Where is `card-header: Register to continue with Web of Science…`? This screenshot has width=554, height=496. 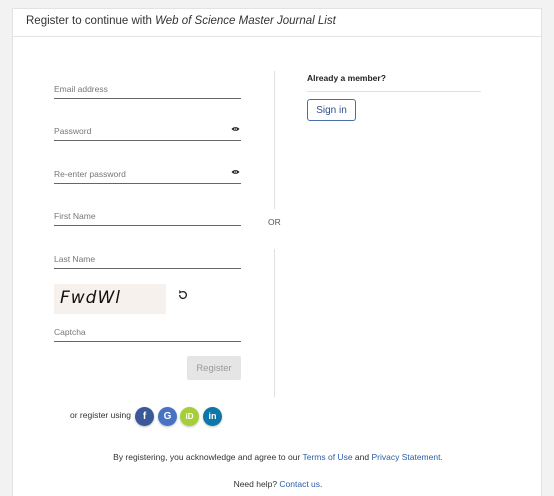 card-header: Register to continue with Web of Science… is located at coordinates (277, 23).